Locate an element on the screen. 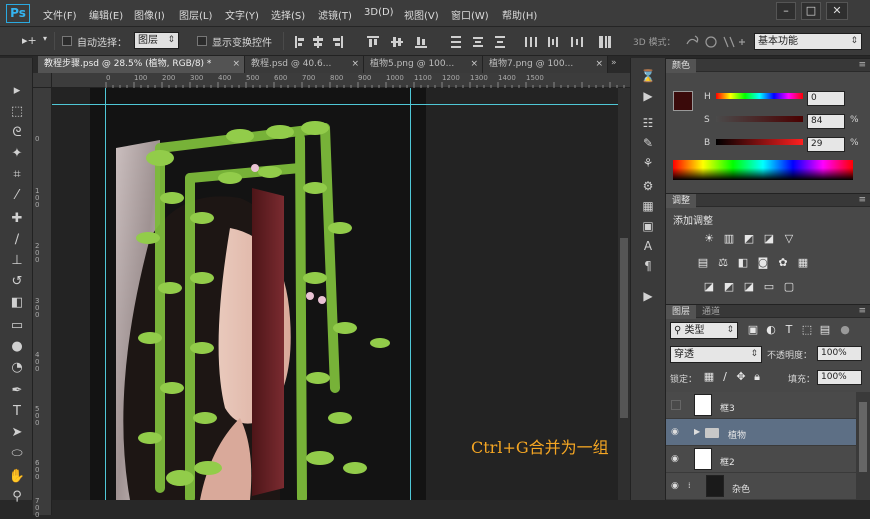 The width and height of the screenshot is (870, 519). auto-select-checkbox is located at coordinates (67, 41).